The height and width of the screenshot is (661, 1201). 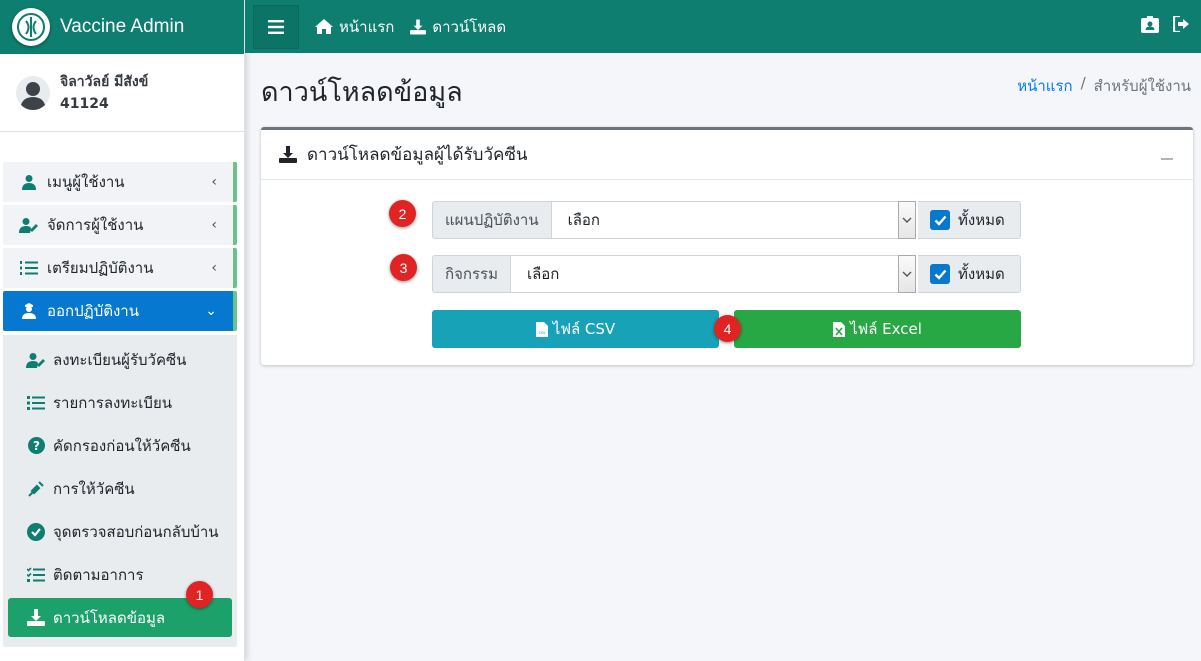 I want to click on nav-home-label: หน้าแรก, so click(x=367, y=26).